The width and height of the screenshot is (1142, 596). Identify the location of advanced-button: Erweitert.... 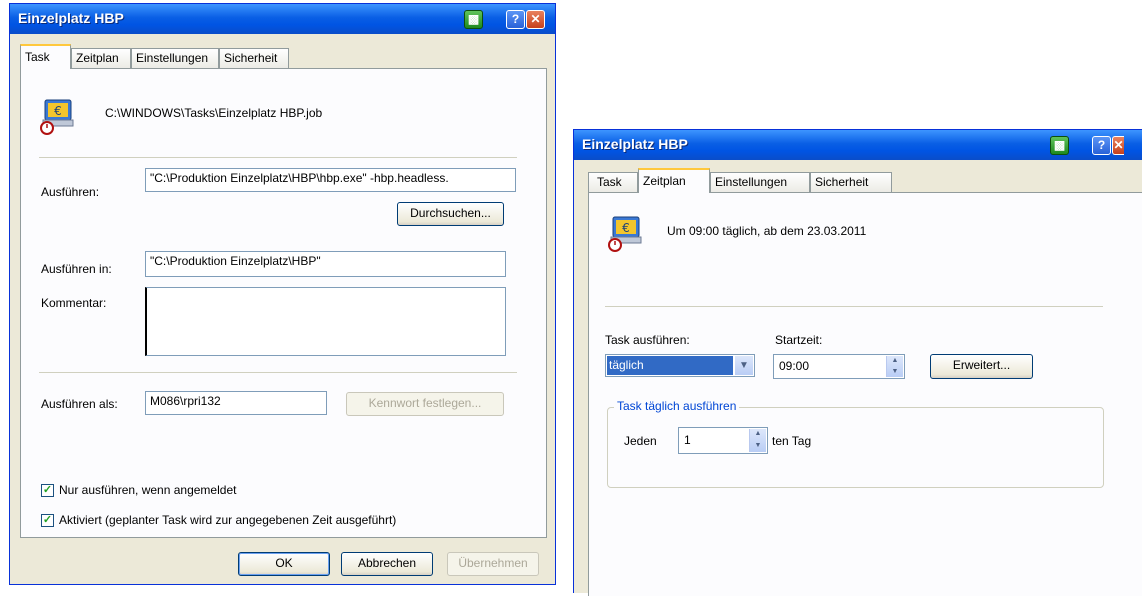
(981, 366).